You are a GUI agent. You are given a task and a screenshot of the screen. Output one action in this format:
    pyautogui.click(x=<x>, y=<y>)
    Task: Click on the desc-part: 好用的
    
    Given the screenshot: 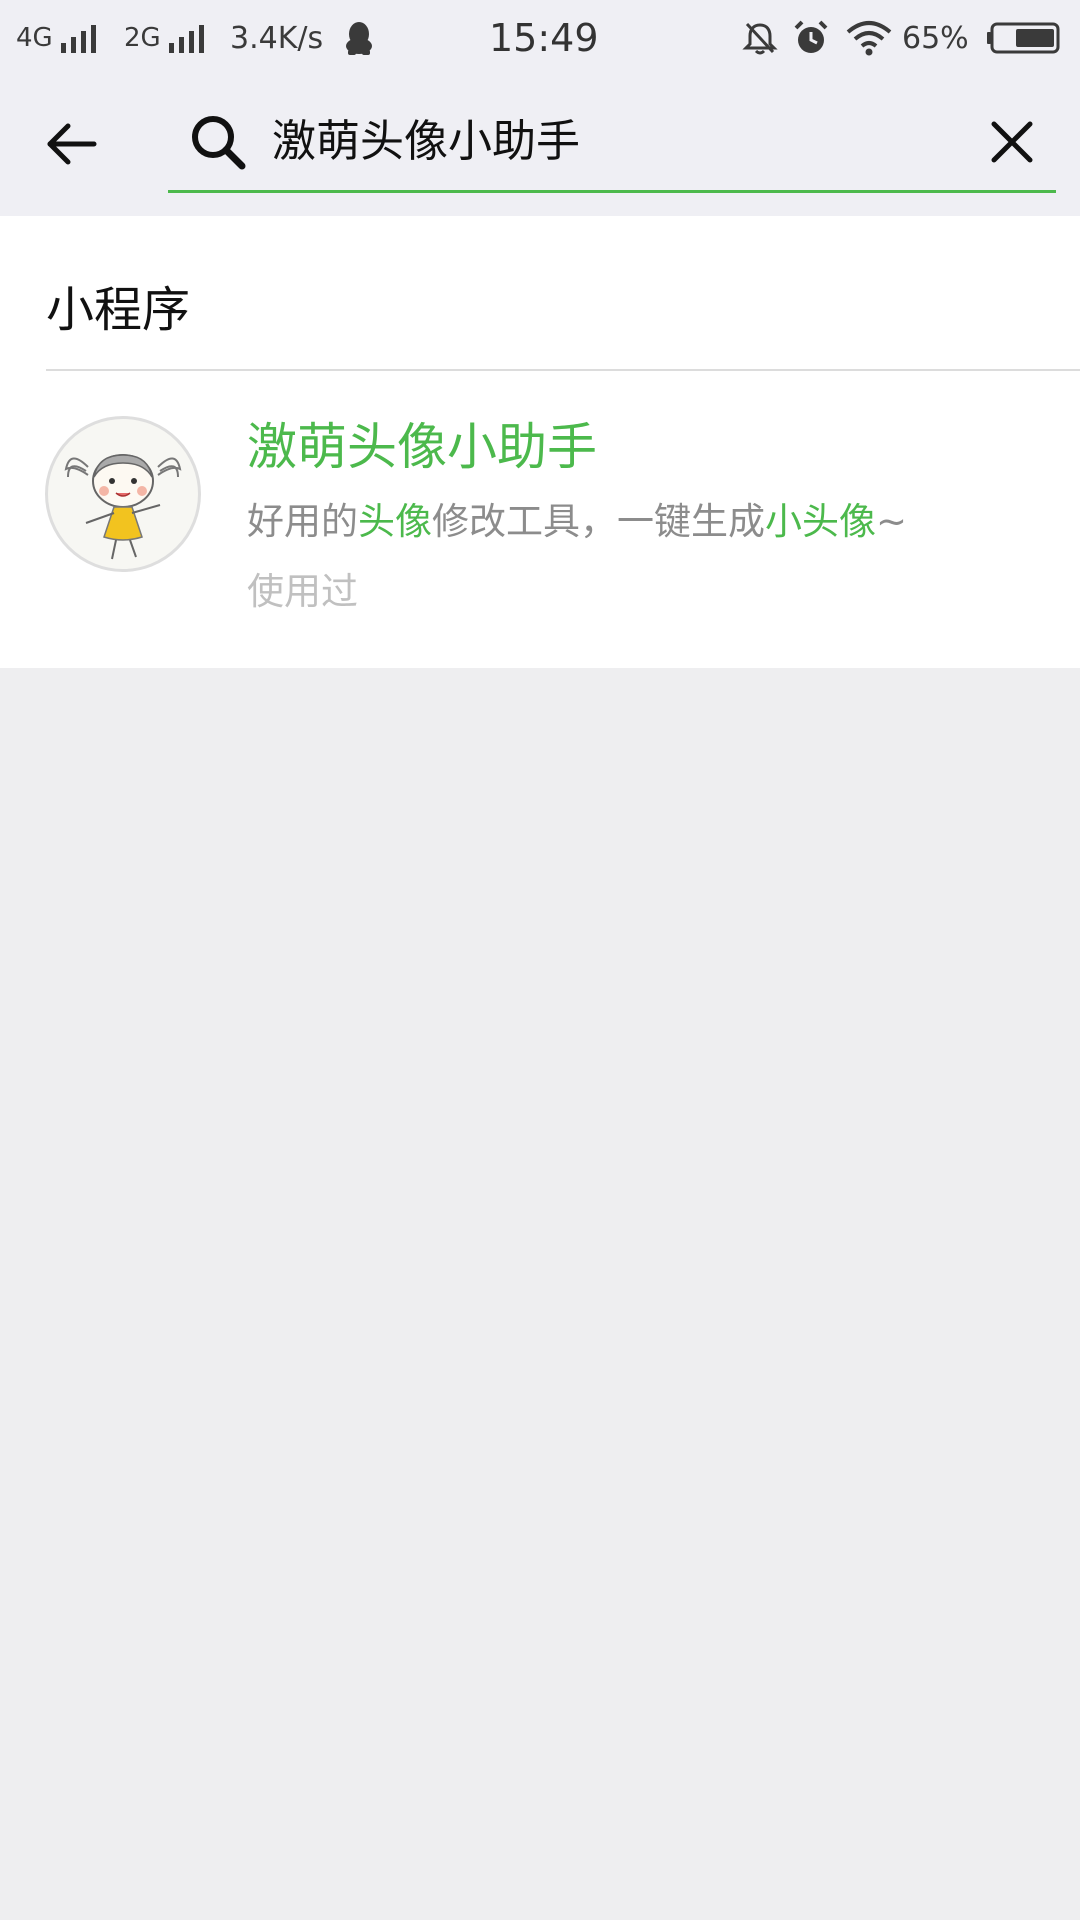 What is the action you would take?
    pyautogui.click(x=302, y=521)
    